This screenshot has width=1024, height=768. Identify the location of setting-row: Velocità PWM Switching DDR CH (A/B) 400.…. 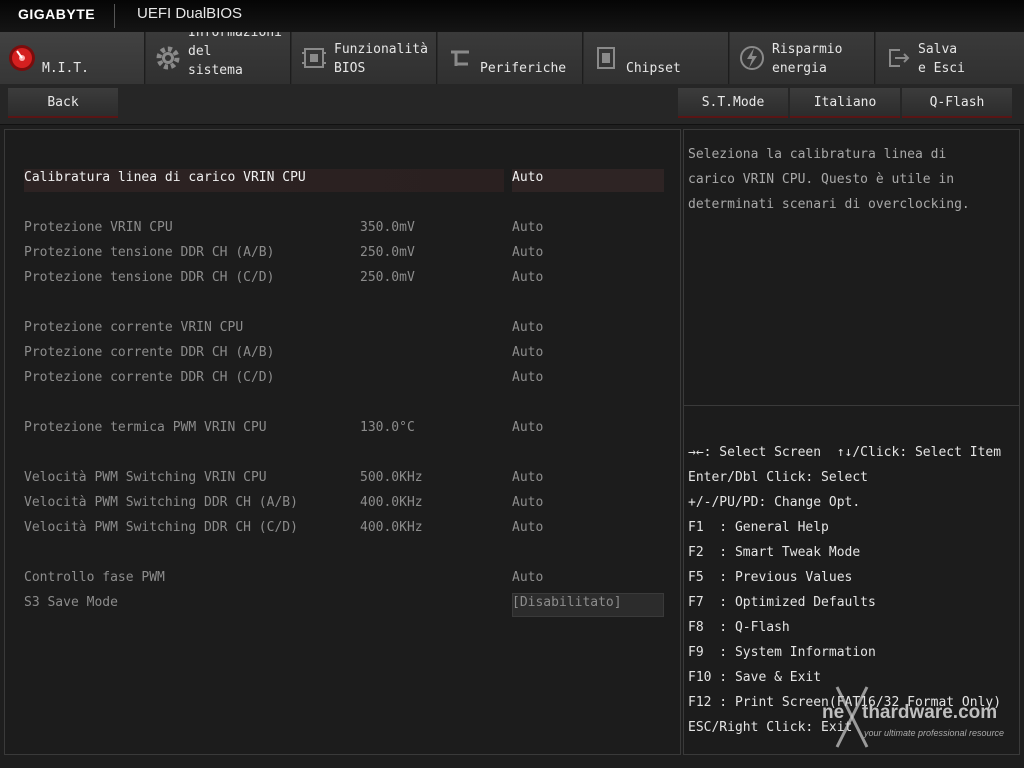
(344, 503).